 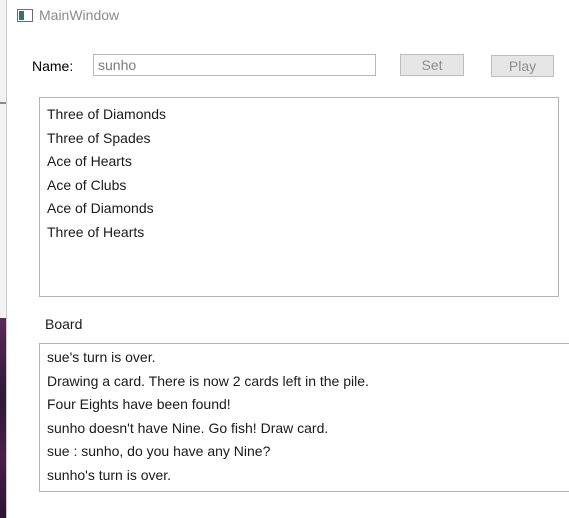 What do you see at coordinates (79, 15) in the screenshot?
I see `window-title: MainWindow` at bounding box center [79, 15].